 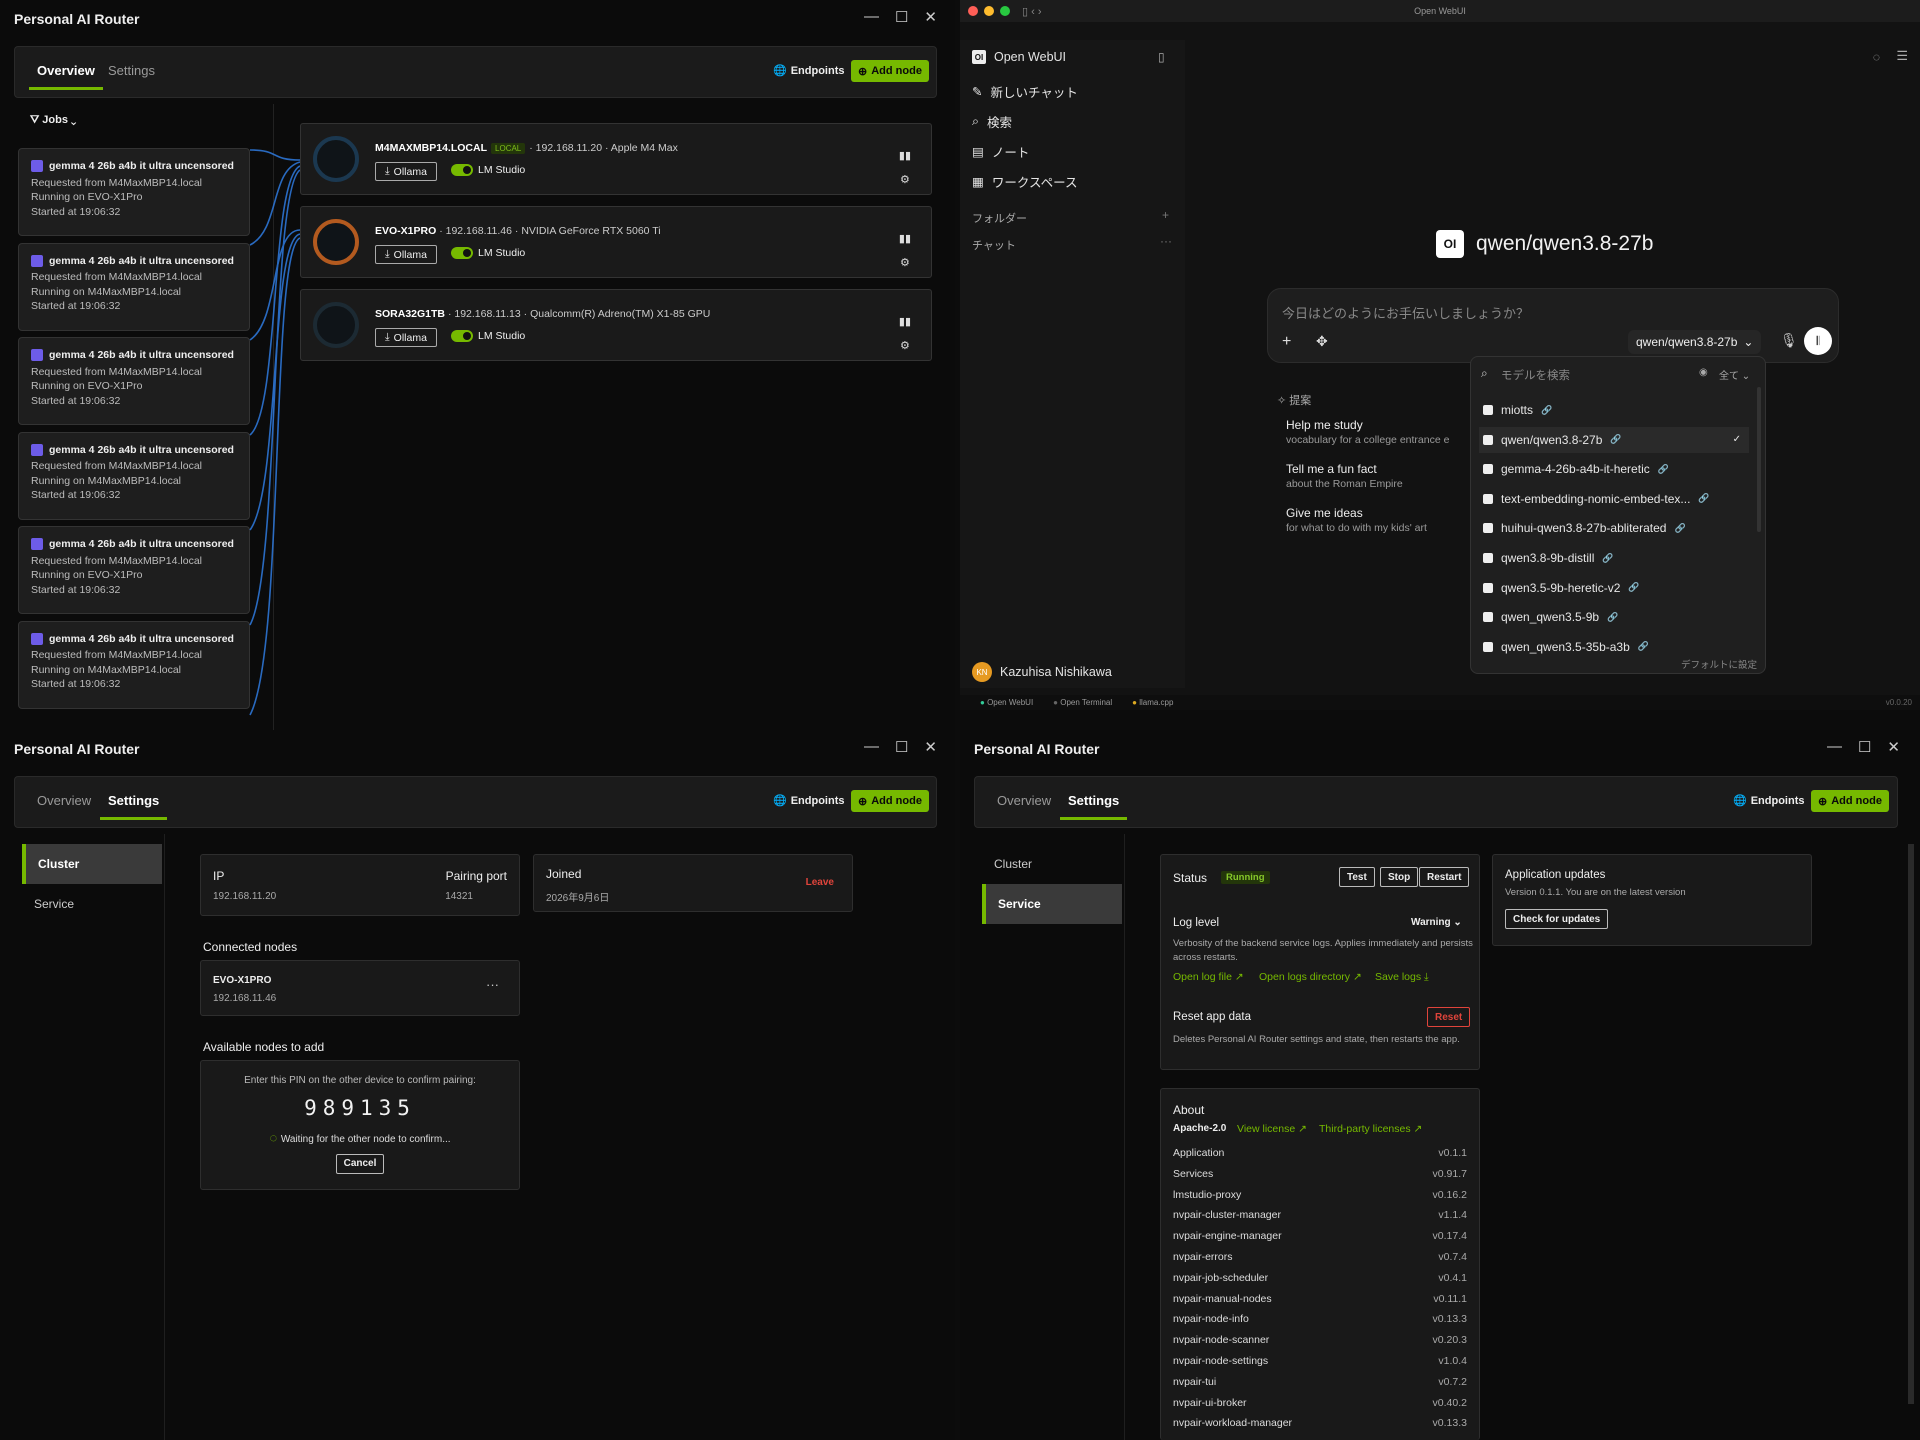 I want to click on log-level-select: Warning ⌄, so click(x=1436, y=922).